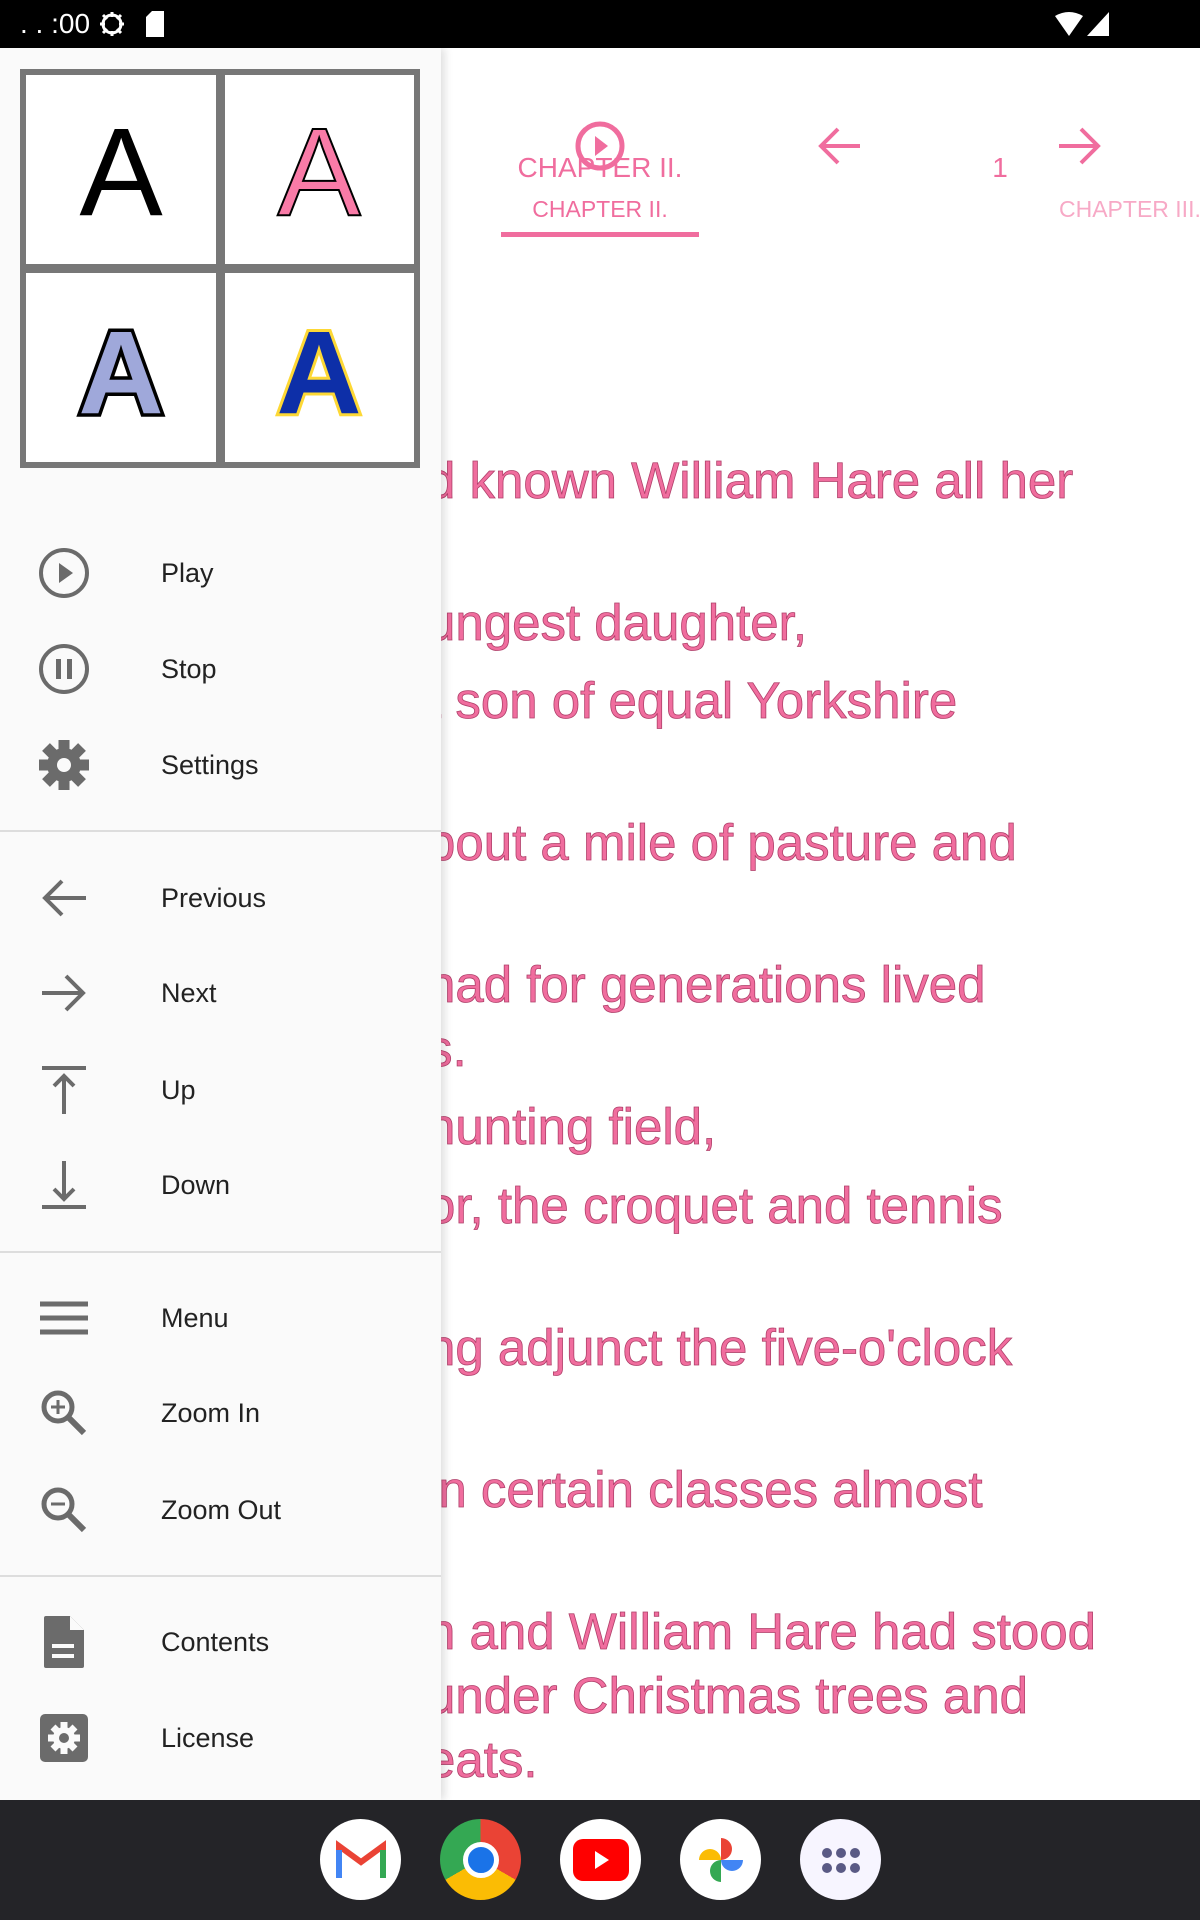  I want to click on font-style-lavender-outline: A, so click(121, 367).